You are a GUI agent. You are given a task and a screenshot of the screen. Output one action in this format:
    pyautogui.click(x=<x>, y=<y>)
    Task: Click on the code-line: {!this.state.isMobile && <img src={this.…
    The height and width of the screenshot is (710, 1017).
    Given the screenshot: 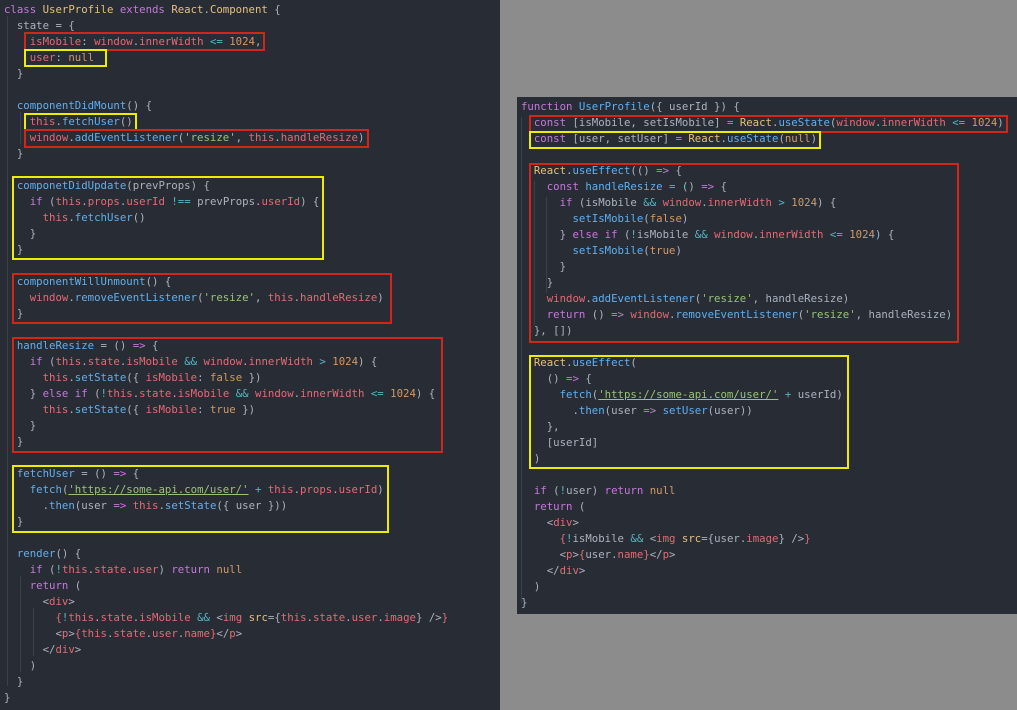 What is the action you would take?
    pyautogui.click(x=226, y=618)
    